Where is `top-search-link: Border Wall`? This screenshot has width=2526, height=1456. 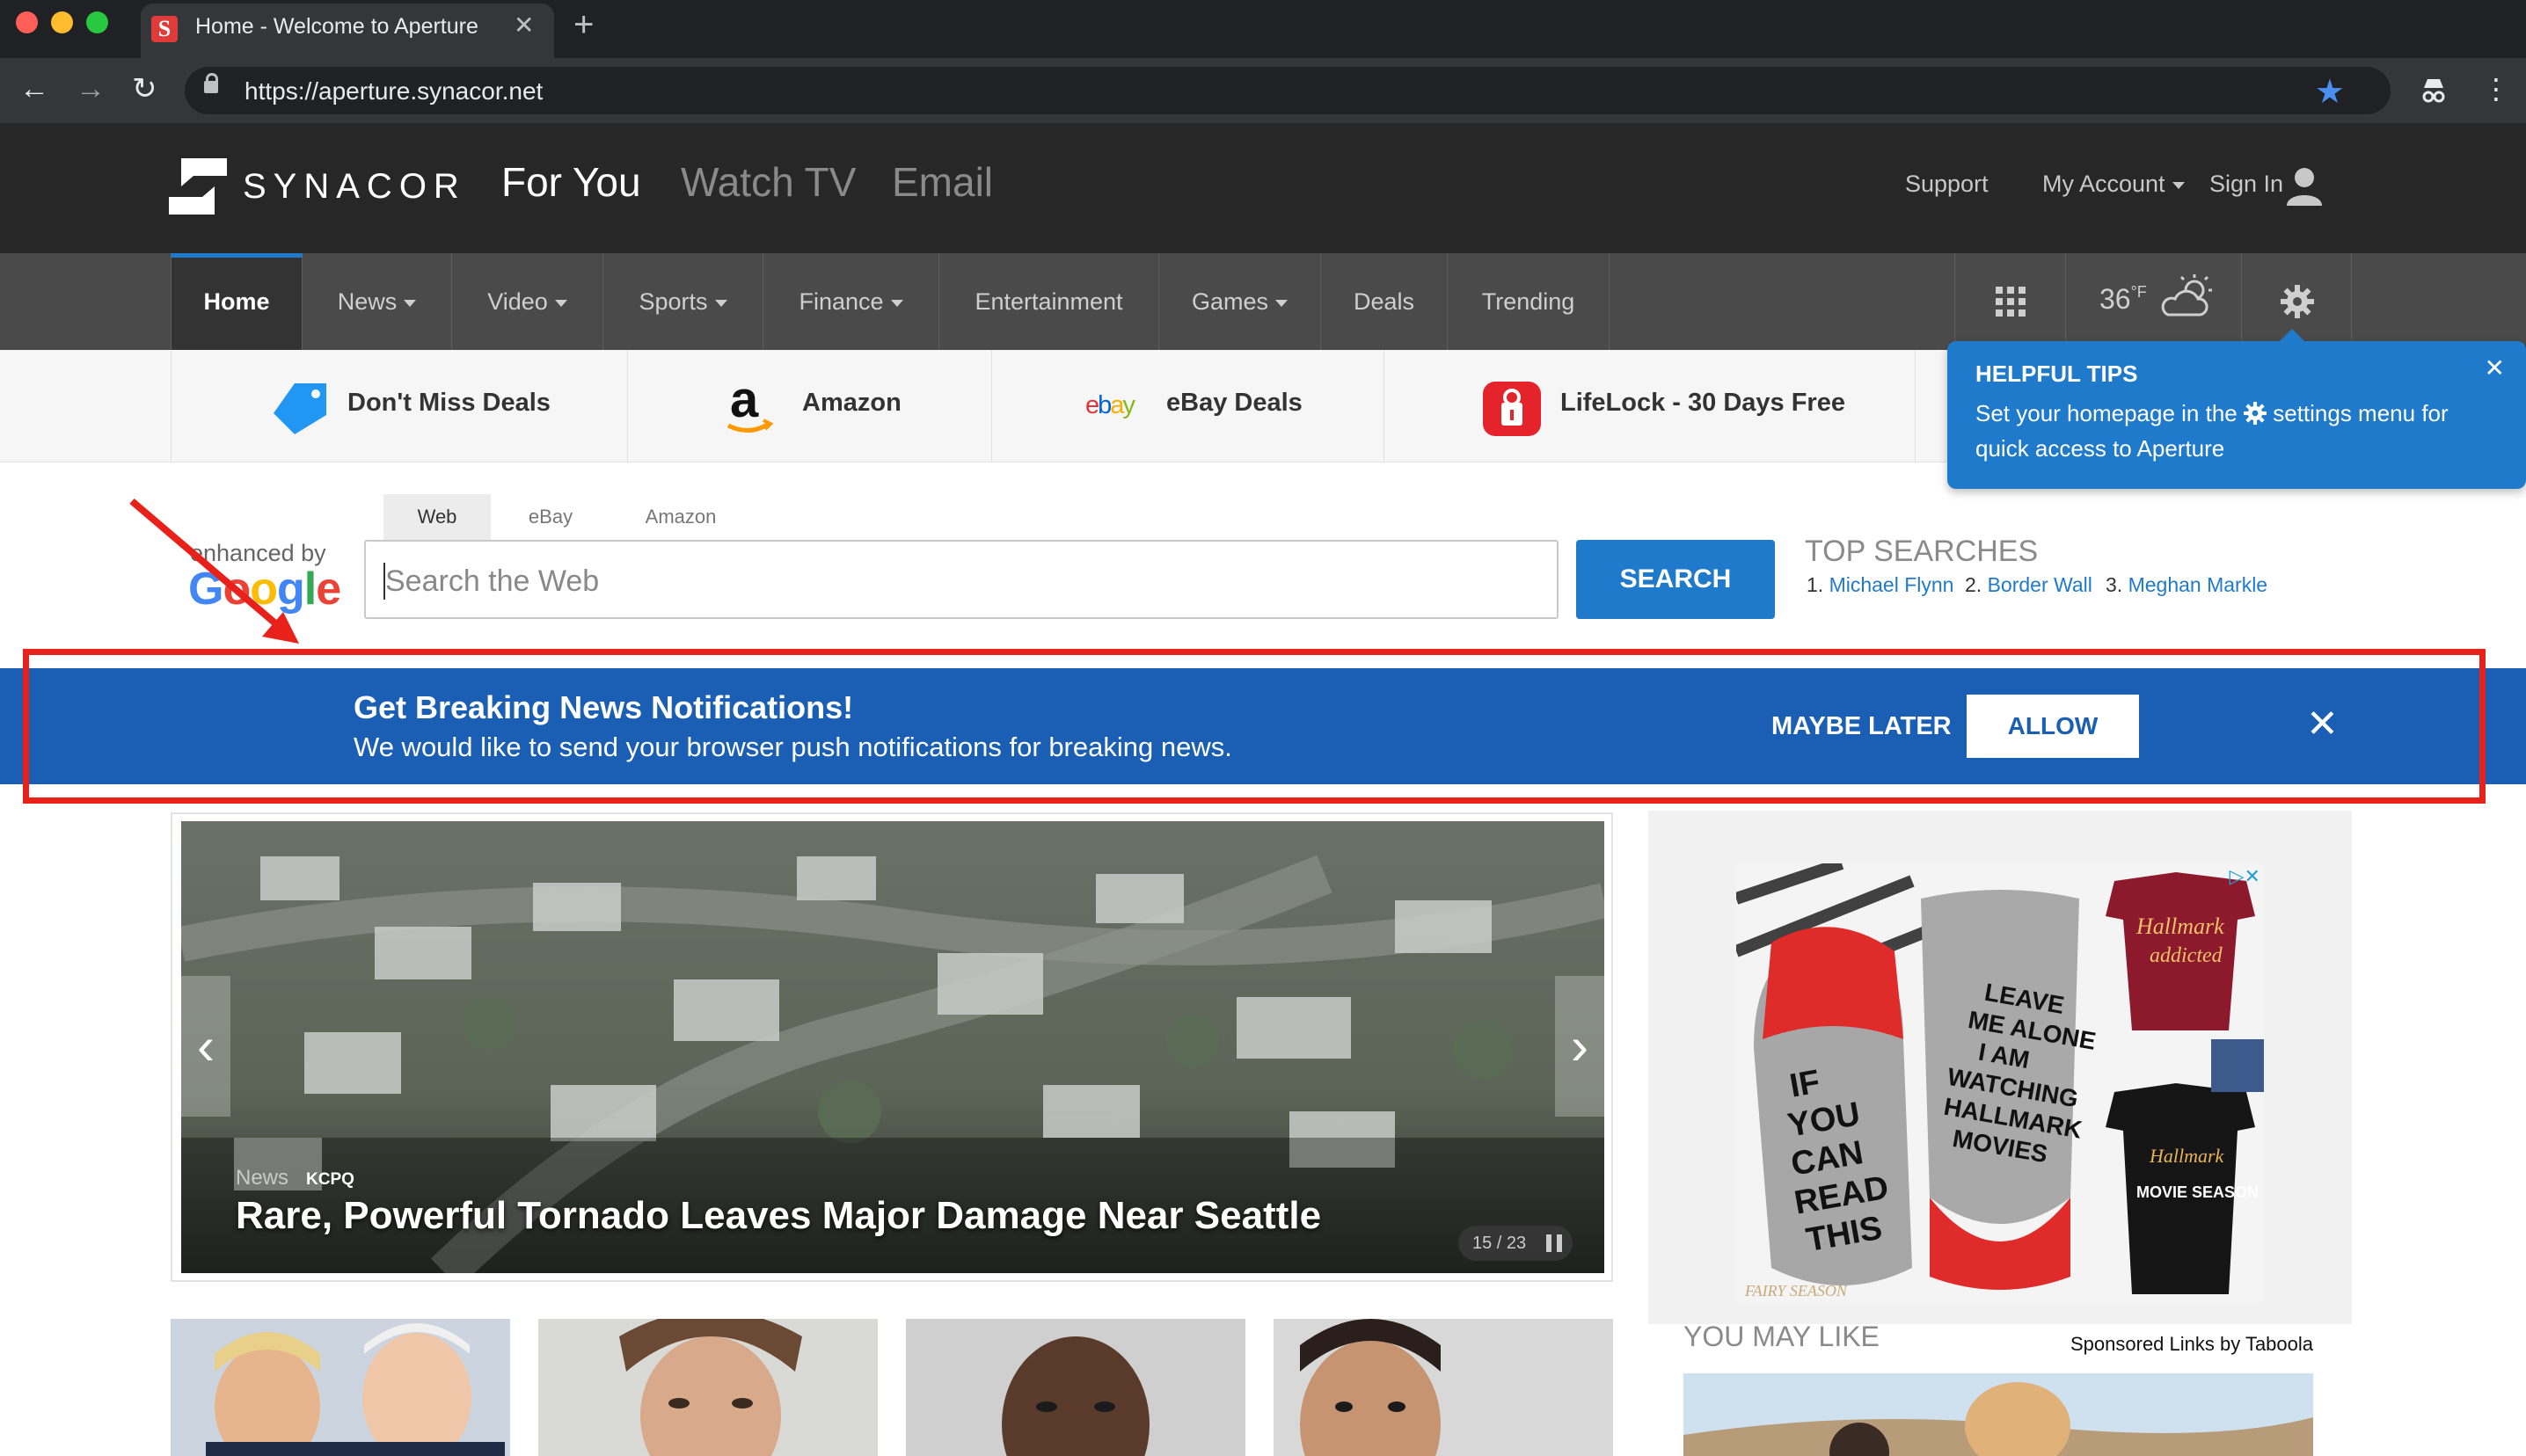
top-search-link: Border Wall is located at coordinates (2040, 584).